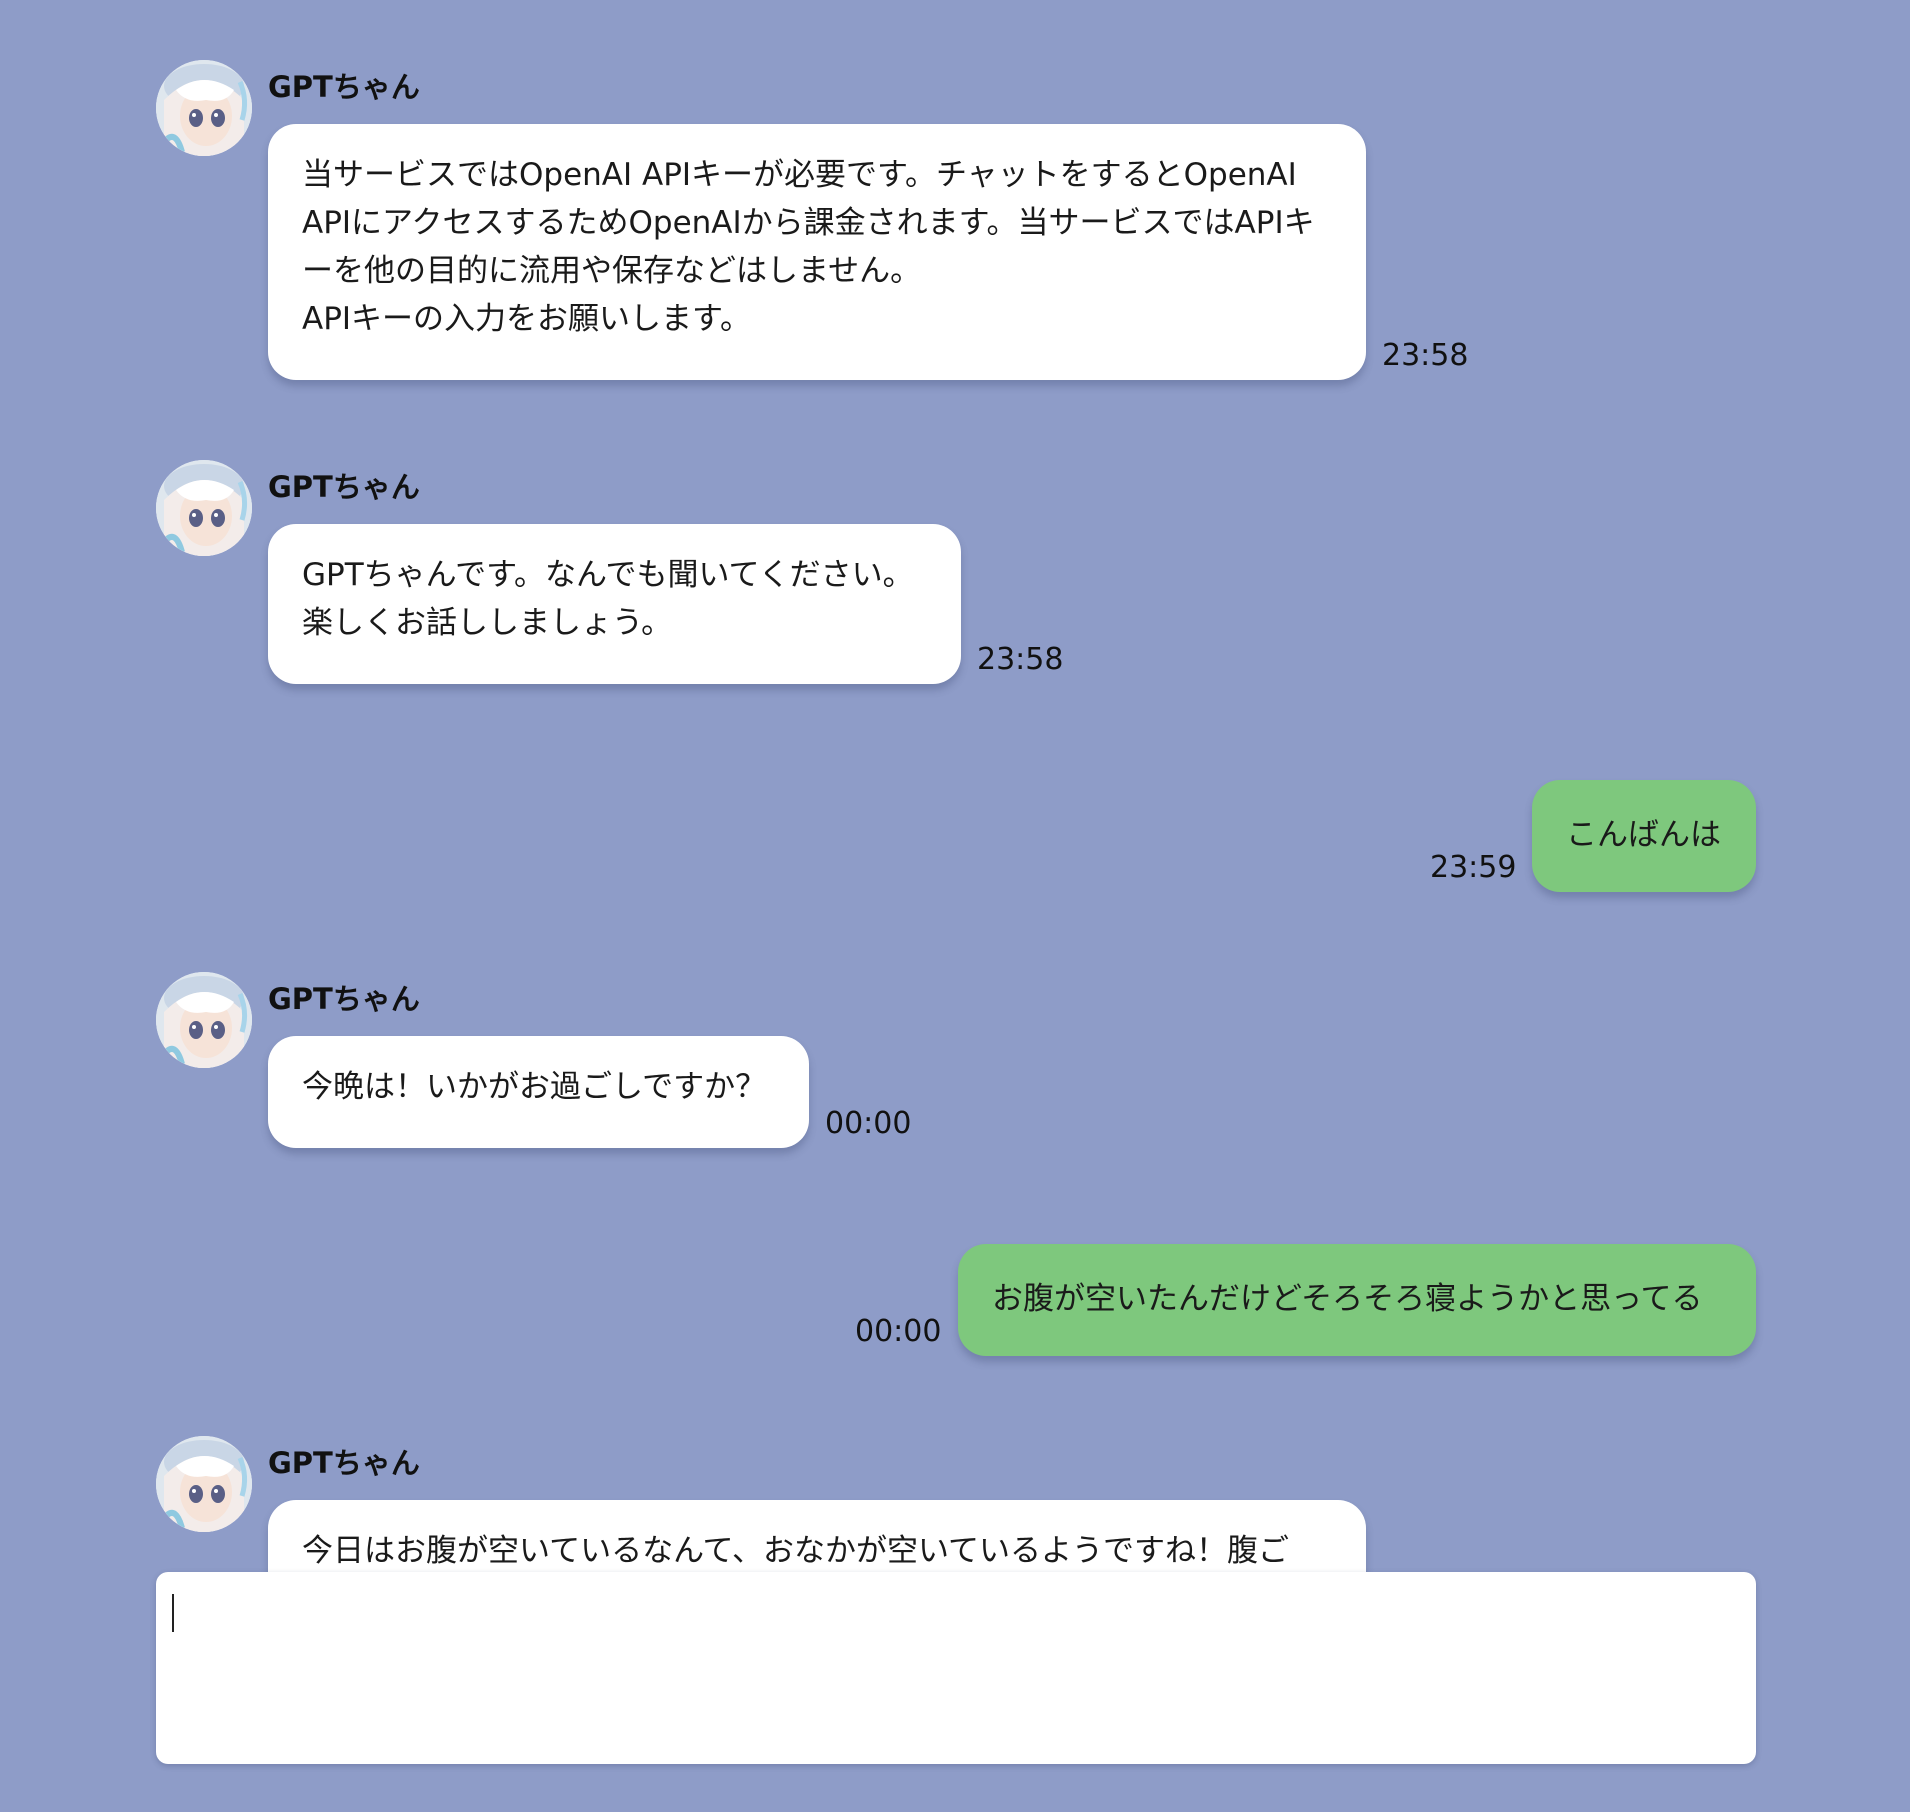  What do you see at coordinates (817, 1536) in the screenshot?
I see `bot-message-bubble: 今日はお腹が空いているなんて、おなかが空いているようですね！腹ご` at bounding box center [817, 1536].